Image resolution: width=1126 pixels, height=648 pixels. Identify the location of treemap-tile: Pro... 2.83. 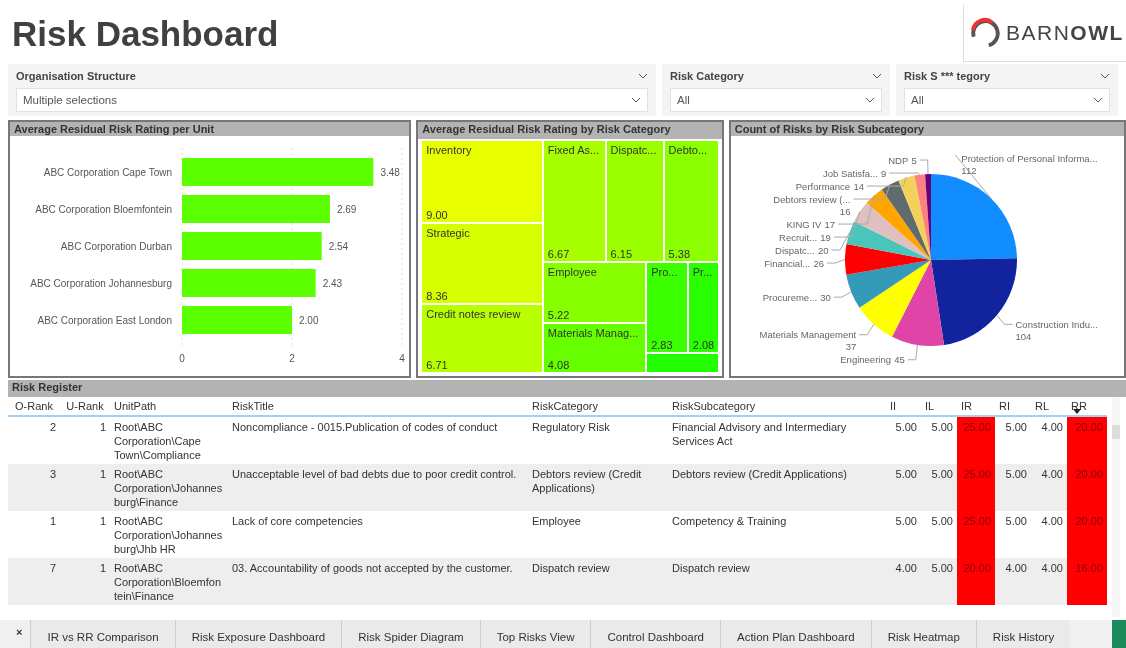
(667, 308).